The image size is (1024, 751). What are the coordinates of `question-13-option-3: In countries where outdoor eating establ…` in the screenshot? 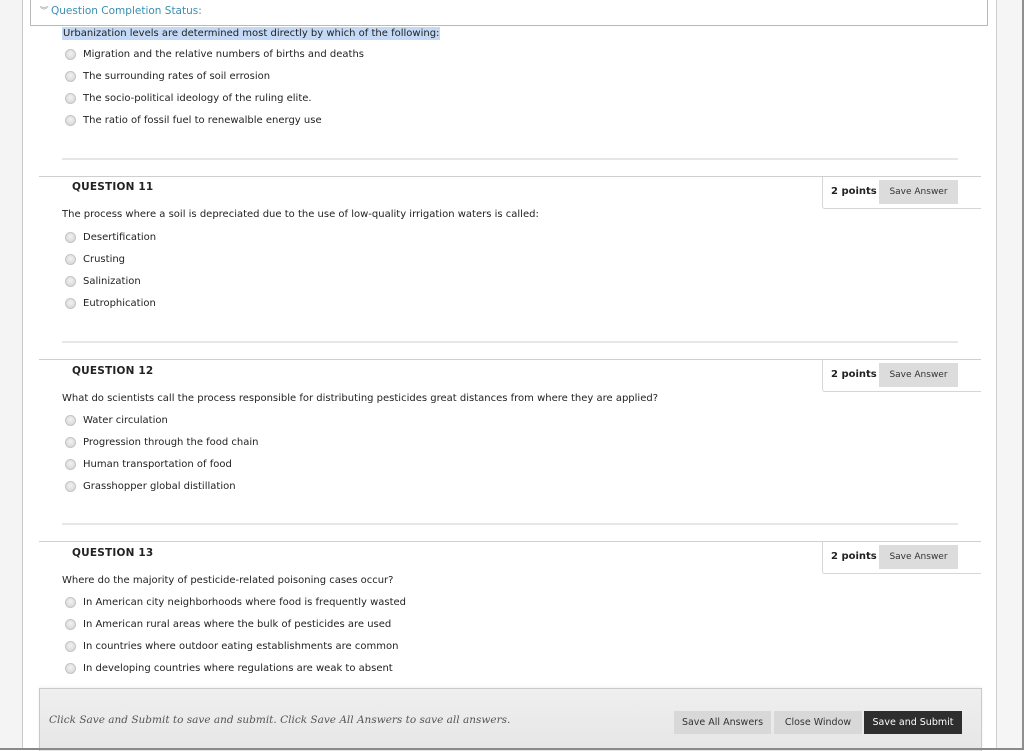 It's located at (231, 646).